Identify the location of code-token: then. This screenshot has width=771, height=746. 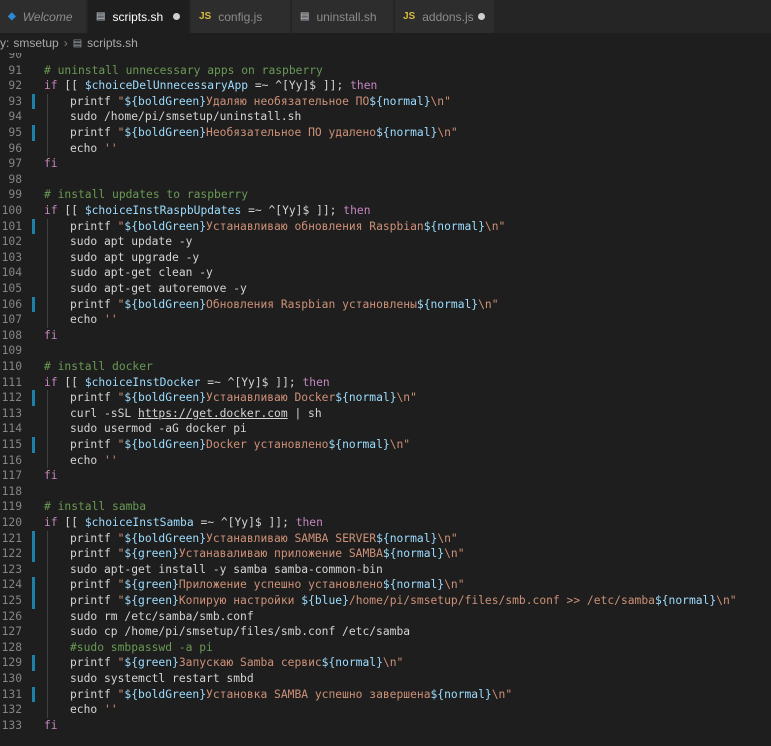
(309, 522).